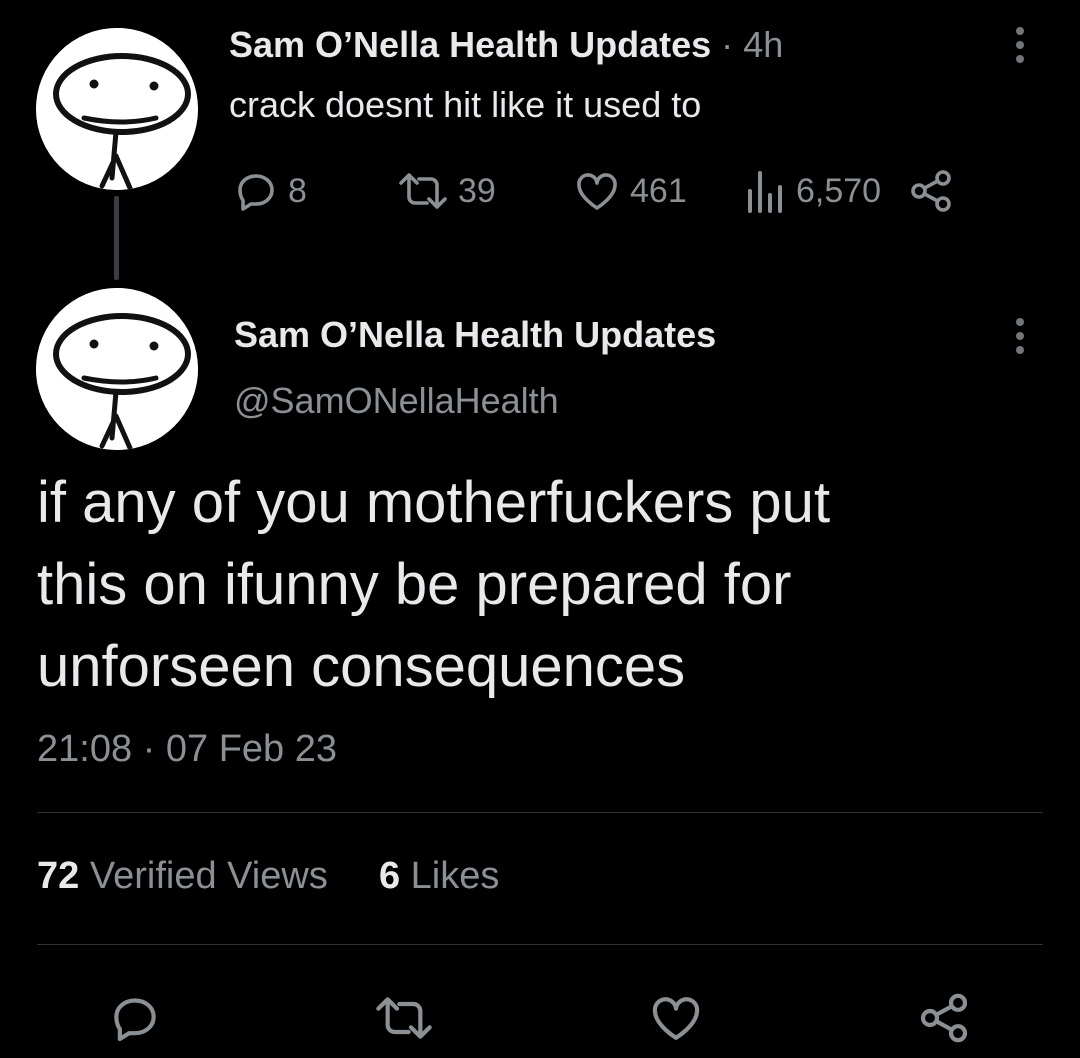 Image resolution: width=1080 pixels, height=1058 pixels. Describe the element at coordinates (1020, 339) in the screenshot. I see `main-more-icon` at that location.